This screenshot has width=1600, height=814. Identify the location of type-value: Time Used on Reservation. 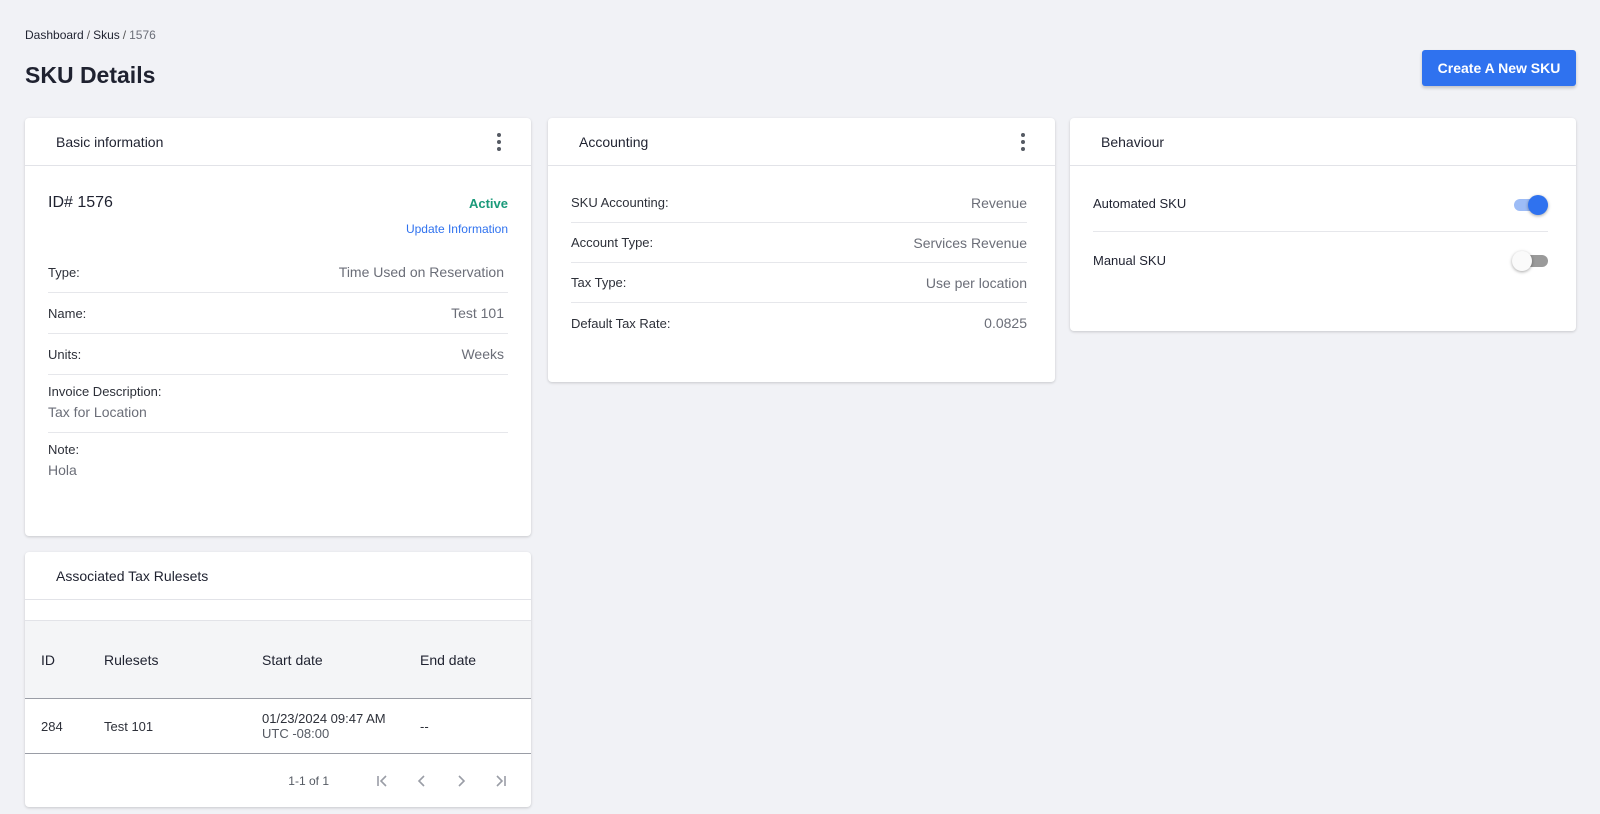
(421, 272).